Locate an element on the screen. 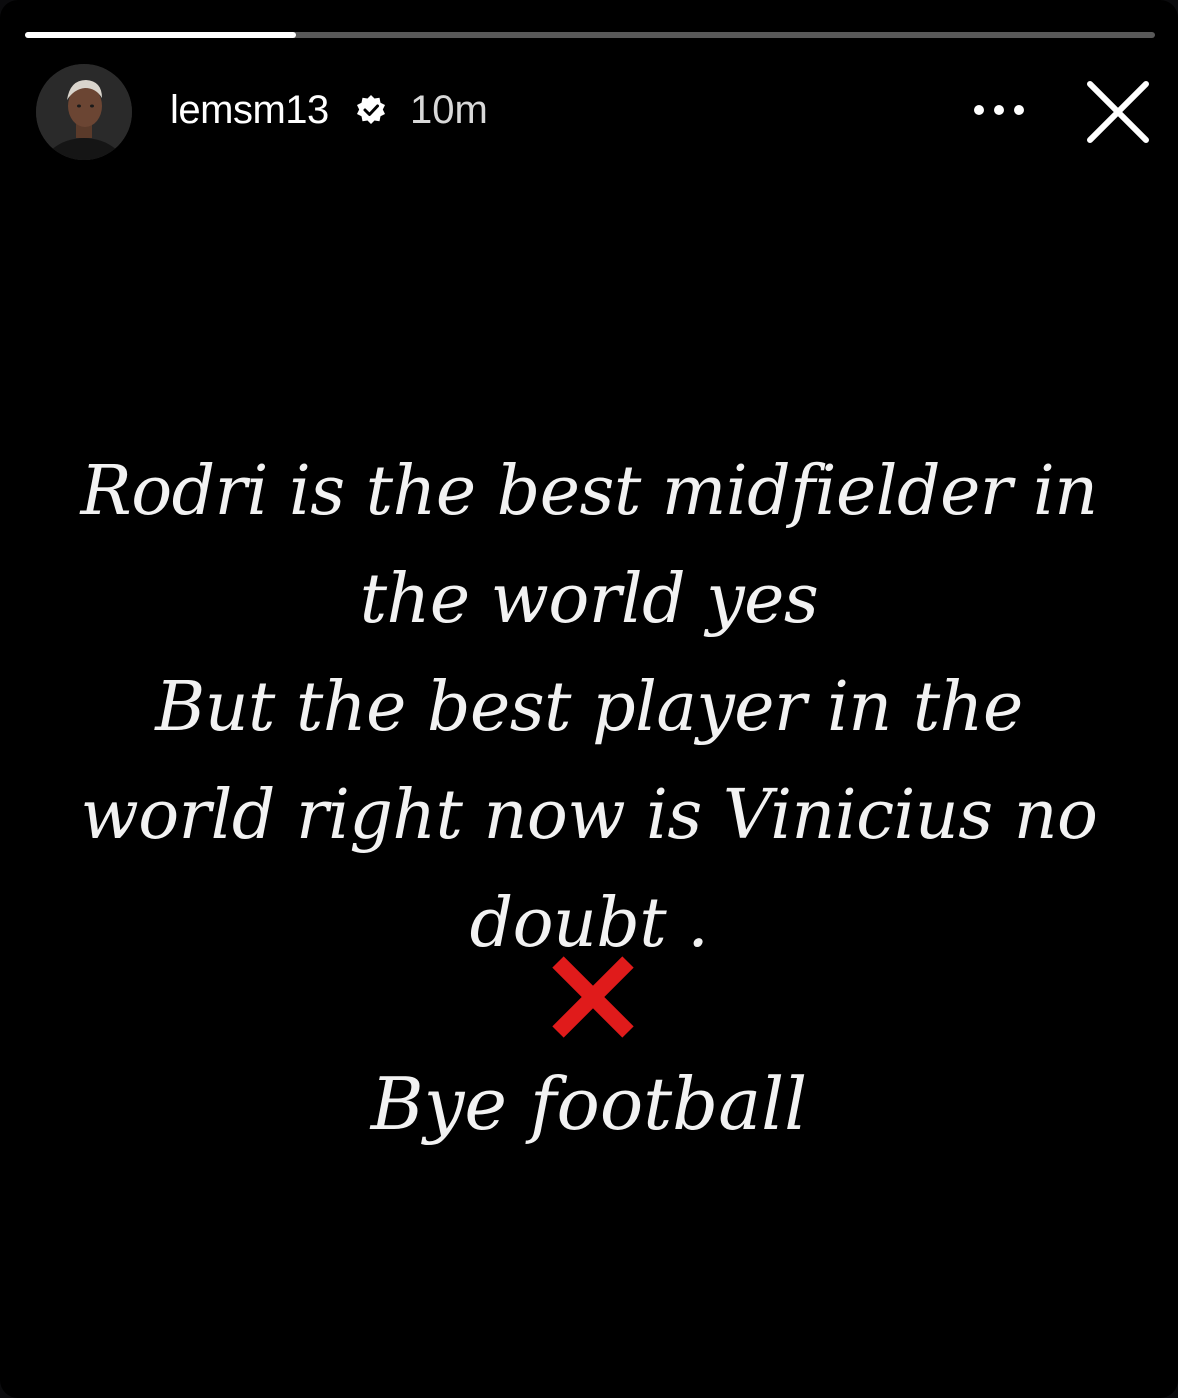 This screenshot has width=1178, height=1398. story-progress-bar is located at coordinates (590, 35).